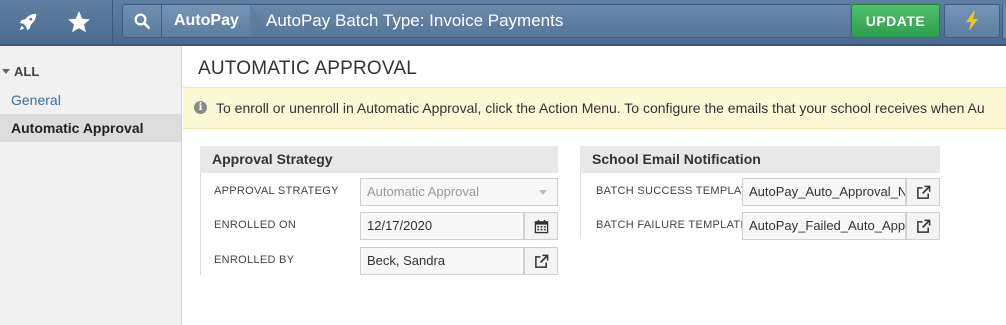  I want to click on breadcrumb-arrow, so click(256, 21).